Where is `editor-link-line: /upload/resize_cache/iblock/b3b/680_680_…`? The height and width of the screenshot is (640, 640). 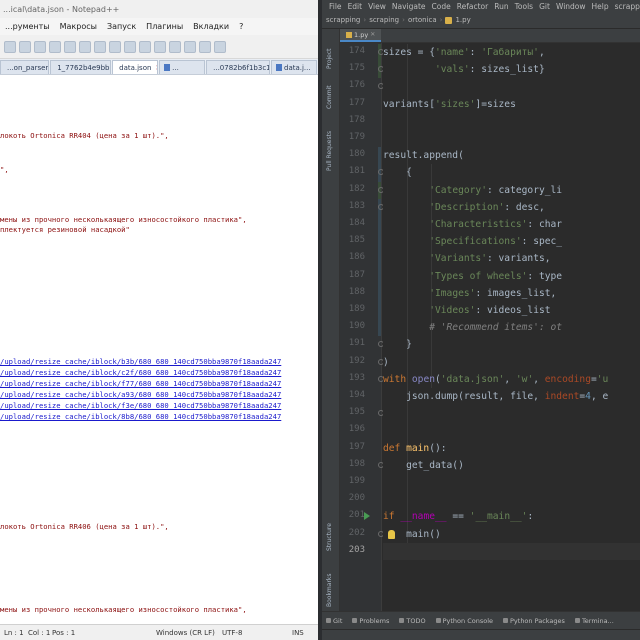
editor-link-line: /upload/resize_cache/iblock/b3b/680_680_… is located at coordinates (140, 361).